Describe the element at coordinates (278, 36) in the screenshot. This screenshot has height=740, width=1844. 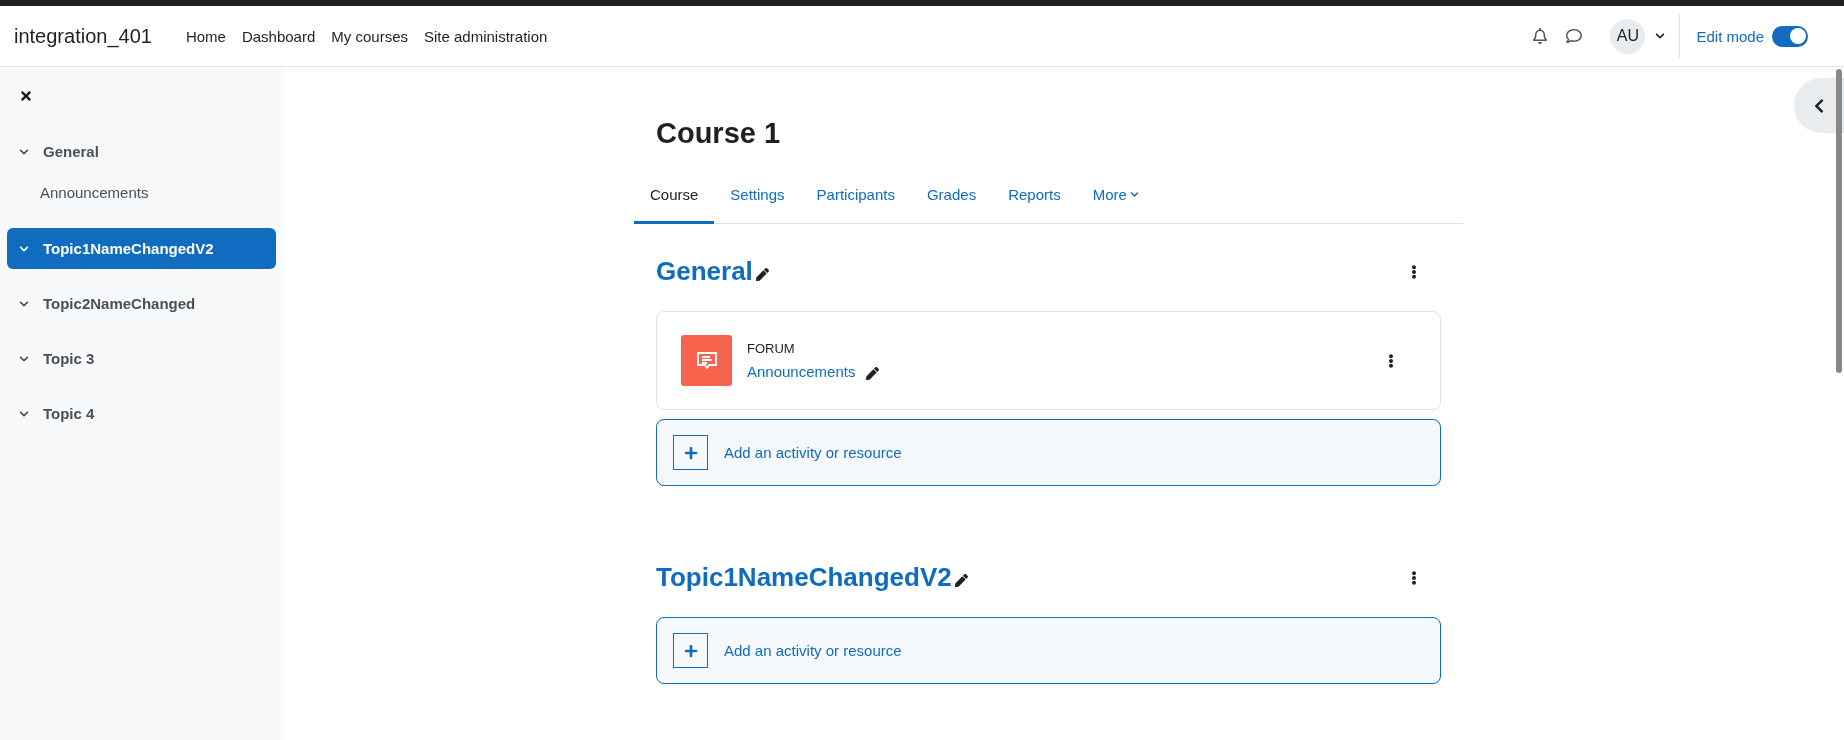
I see `nav-link: Dashboard` at that location.